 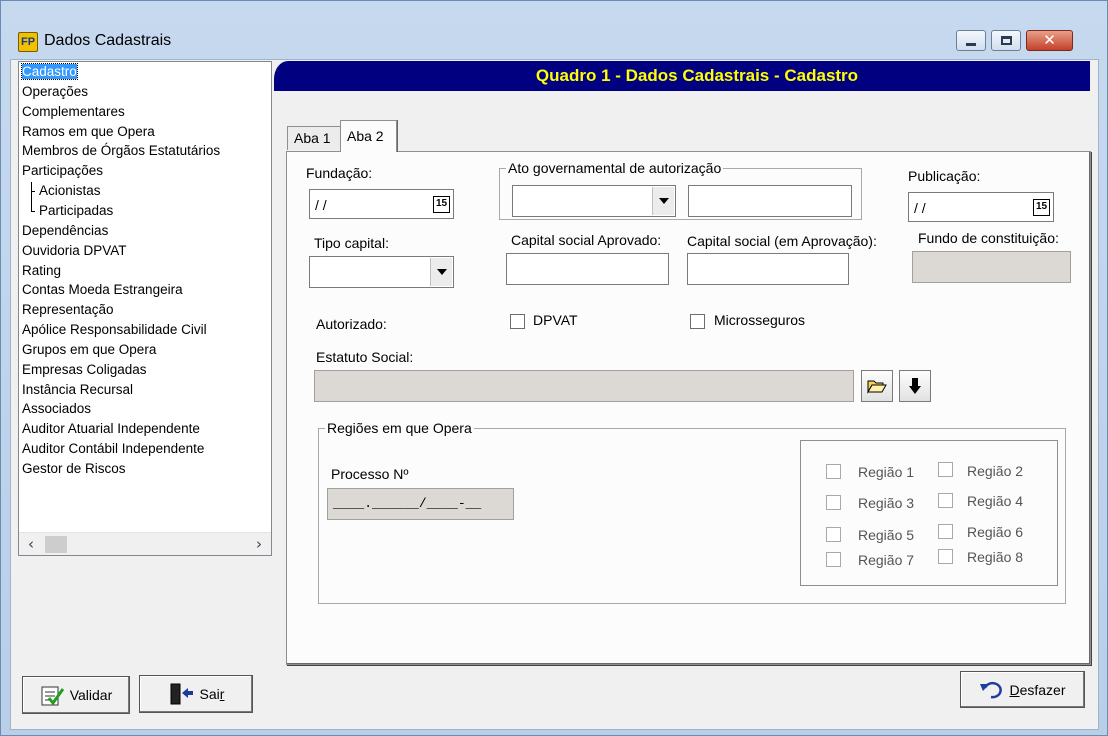 I want to click on nav-item-complementares: Complementares, so click(x=73, y=112).